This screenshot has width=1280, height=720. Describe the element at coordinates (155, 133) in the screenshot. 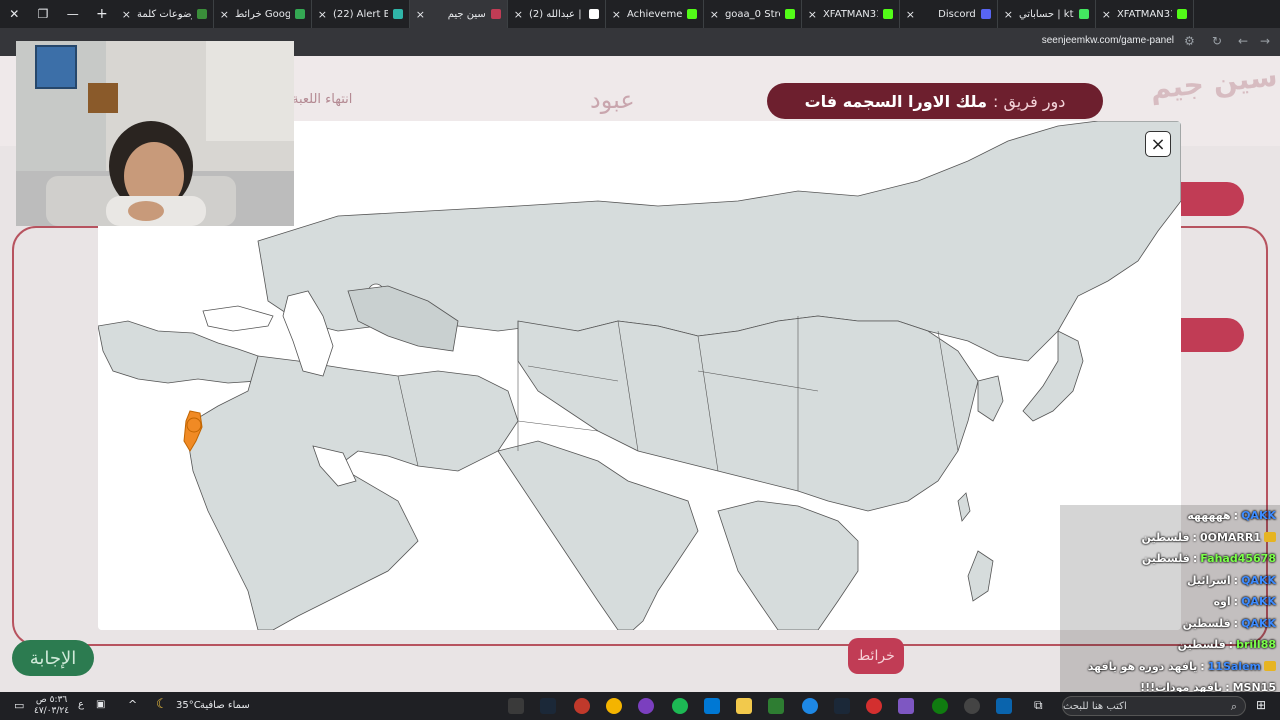

I see `webcam-overlay` at that location.